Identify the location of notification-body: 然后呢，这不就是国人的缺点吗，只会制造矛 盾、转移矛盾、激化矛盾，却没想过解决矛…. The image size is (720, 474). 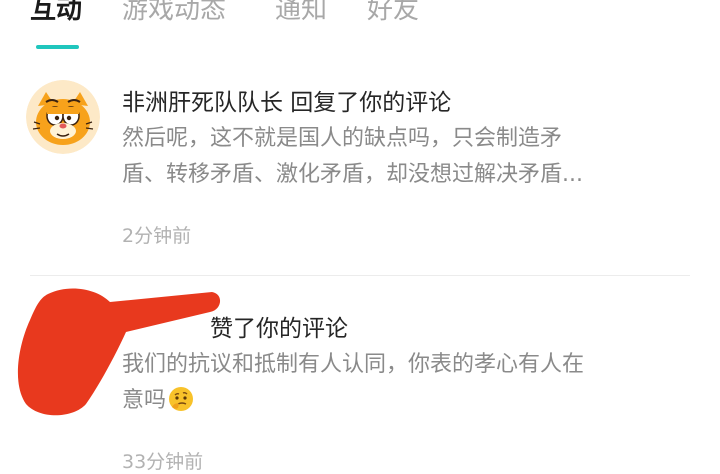
(402, 157).